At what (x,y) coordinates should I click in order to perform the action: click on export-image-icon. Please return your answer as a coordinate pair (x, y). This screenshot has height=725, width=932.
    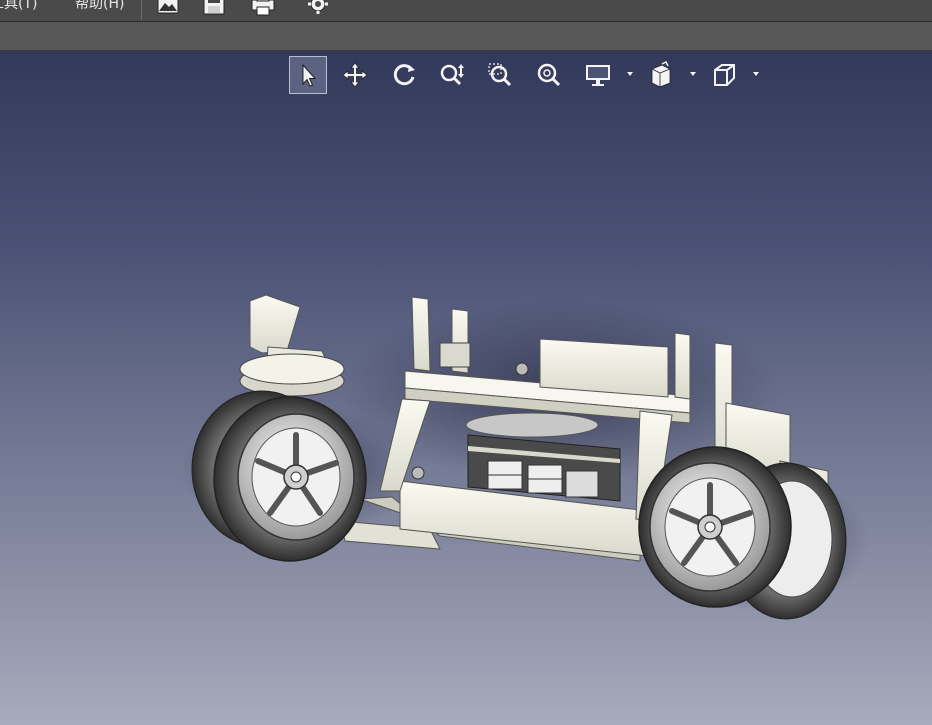
    Looking at the image, I should click on (168, 7).